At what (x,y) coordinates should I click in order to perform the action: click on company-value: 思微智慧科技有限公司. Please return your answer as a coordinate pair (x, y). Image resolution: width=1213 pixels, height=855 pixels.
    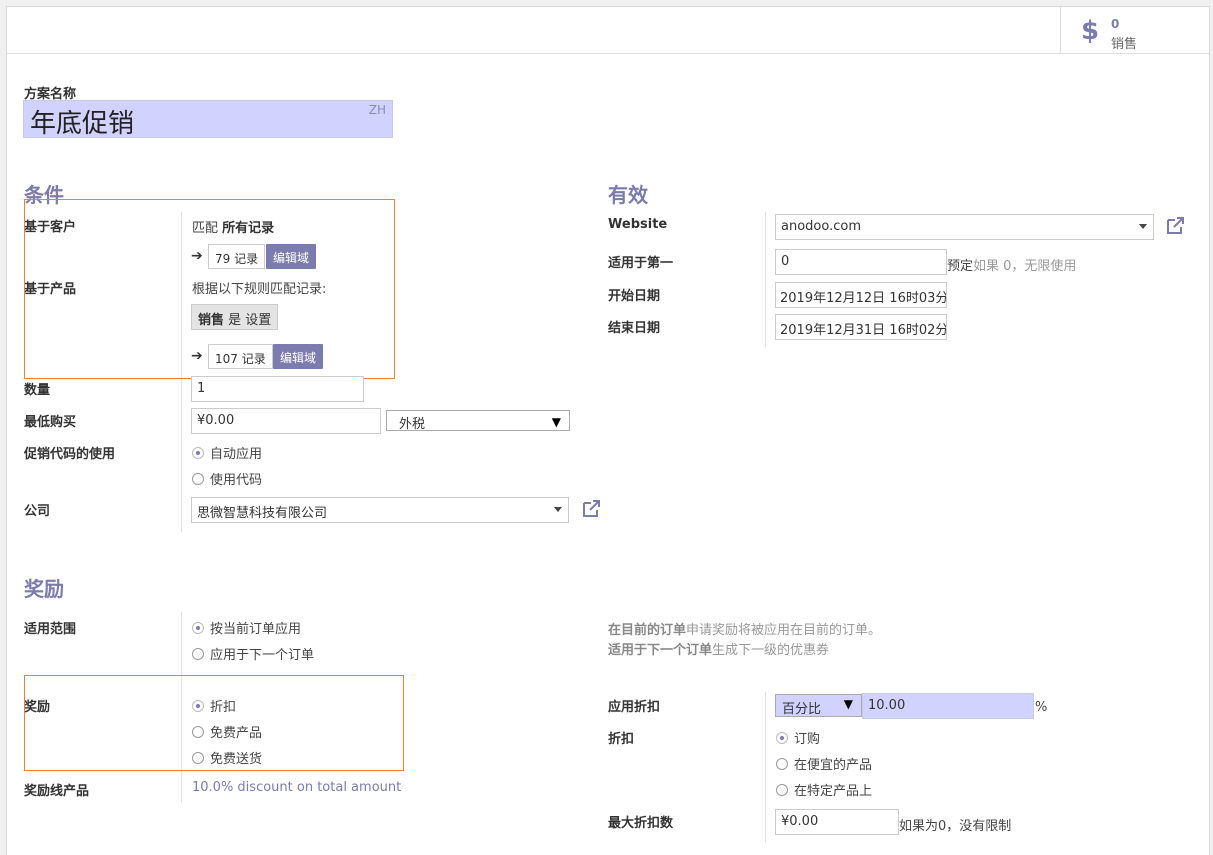
    Looking at the image, I should click on (262, 513).